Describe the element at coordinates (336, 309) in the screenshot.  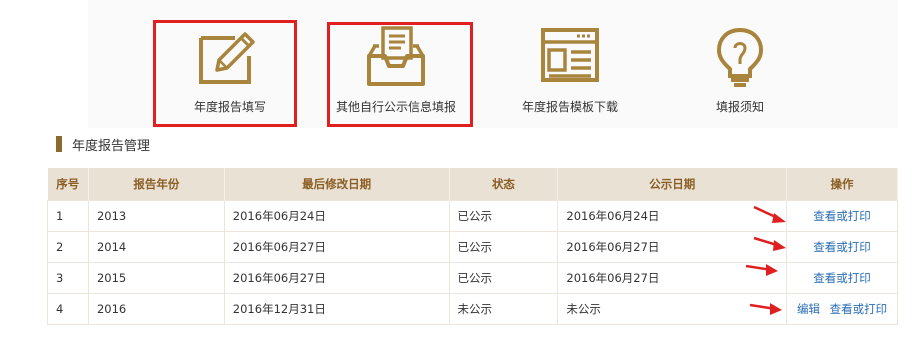
I see `cell-modified: 2016年12月31日` at that location.